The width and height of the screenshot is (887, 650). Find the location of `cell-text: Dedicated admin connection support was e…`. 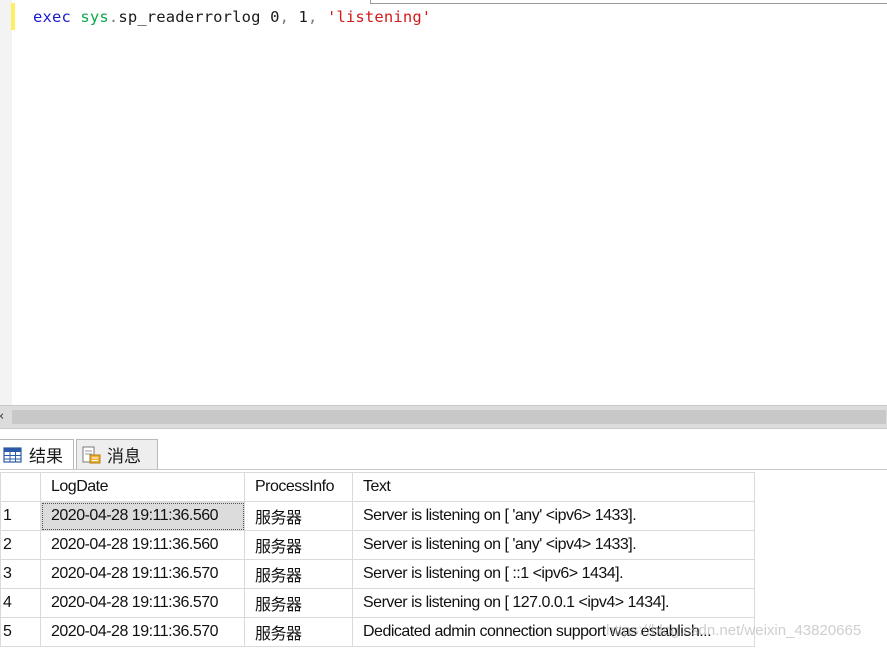

cell-text: Dedicated admin connection support was e… is located at coordinates (553, 632).